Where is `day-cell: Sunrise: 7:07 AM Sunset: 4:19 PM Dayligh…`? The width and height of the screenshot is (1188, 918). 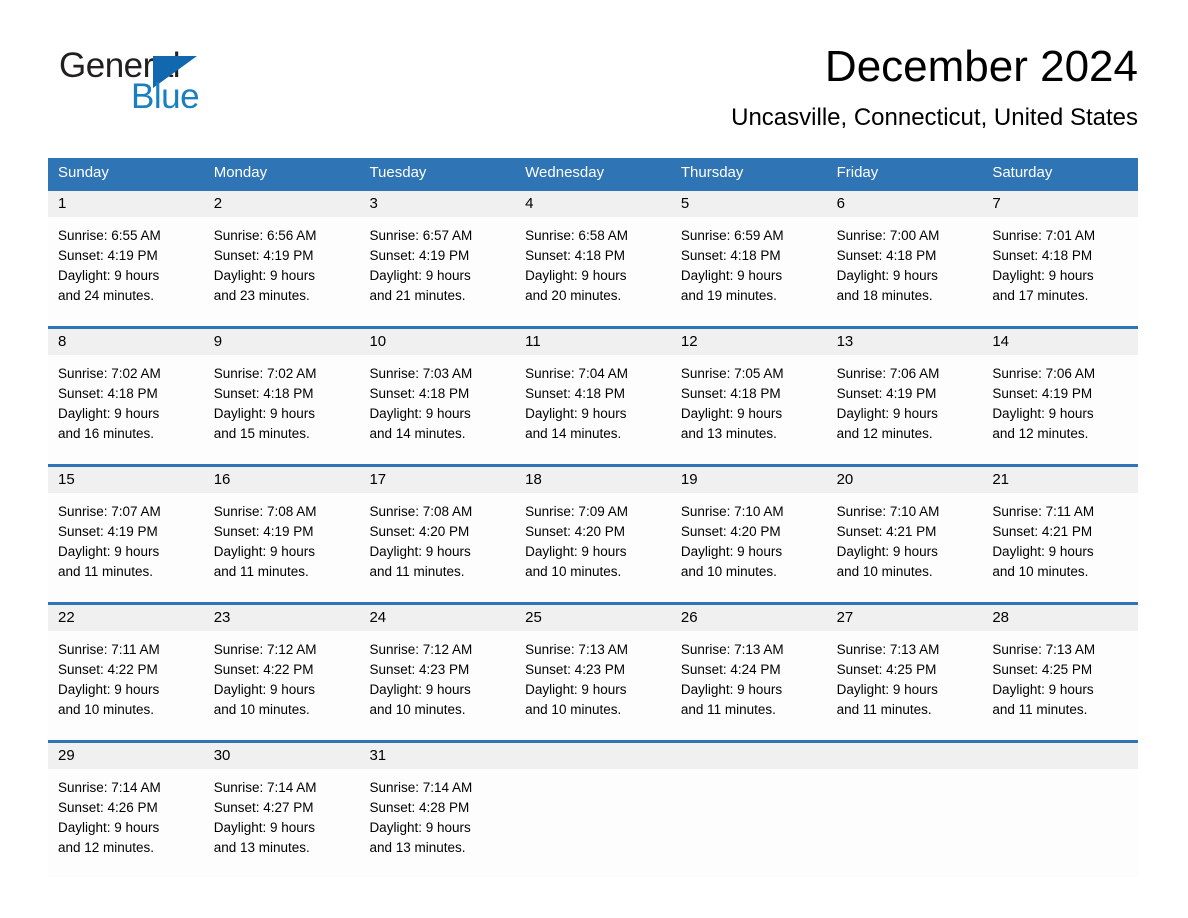 day-cell: Sunrise: 7:07 AM Sunset: 4:19 PM Dayligh… is located at coordinates (126, 547).